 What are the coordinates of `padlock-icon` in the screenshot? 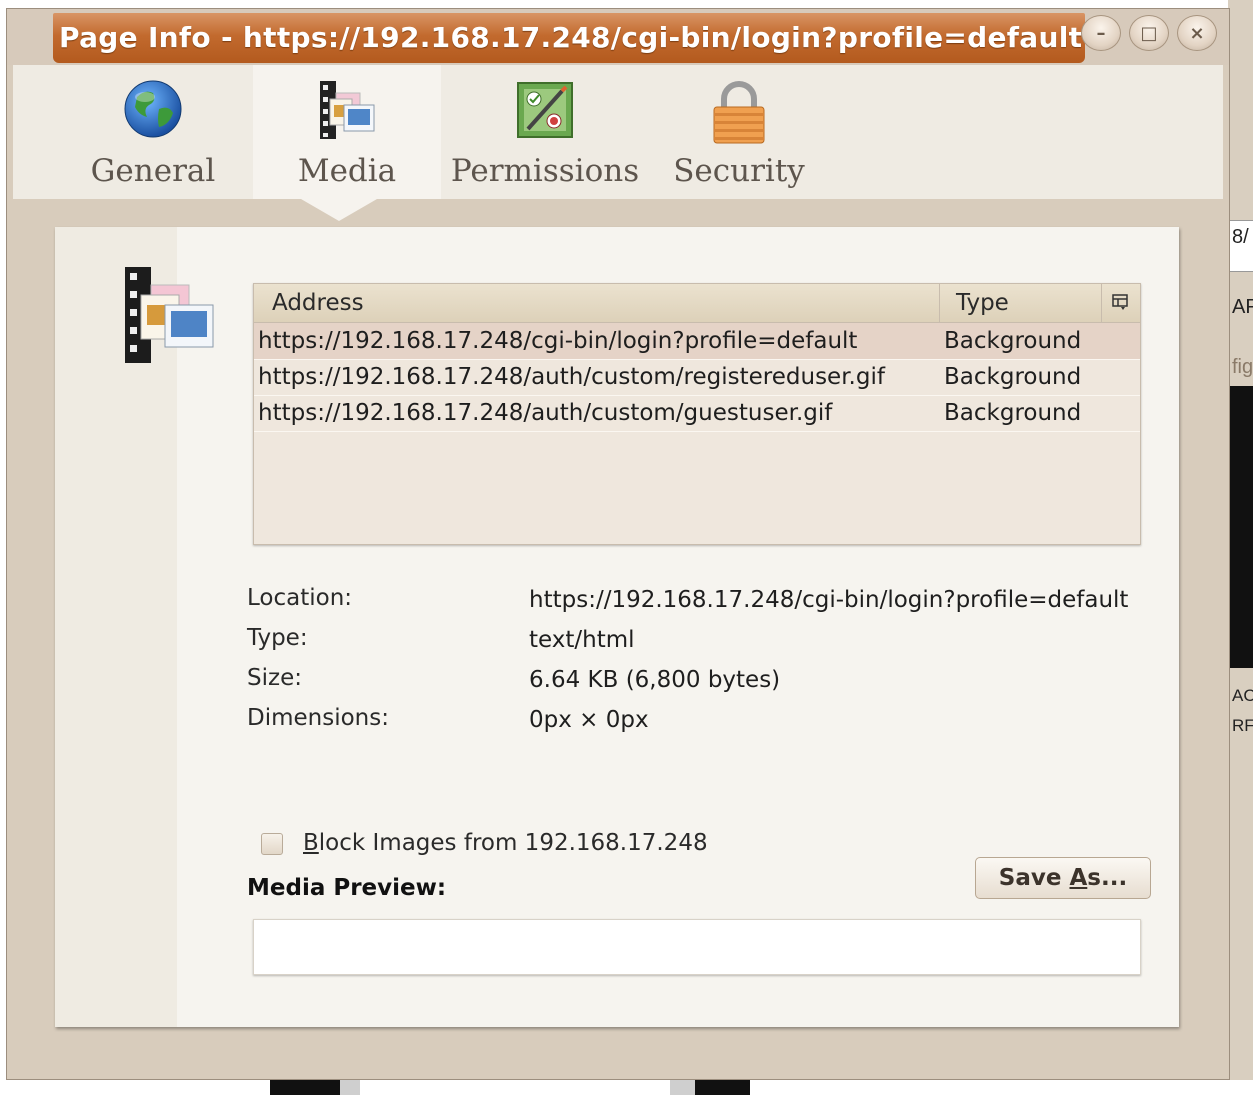 It's located at (739, 114).